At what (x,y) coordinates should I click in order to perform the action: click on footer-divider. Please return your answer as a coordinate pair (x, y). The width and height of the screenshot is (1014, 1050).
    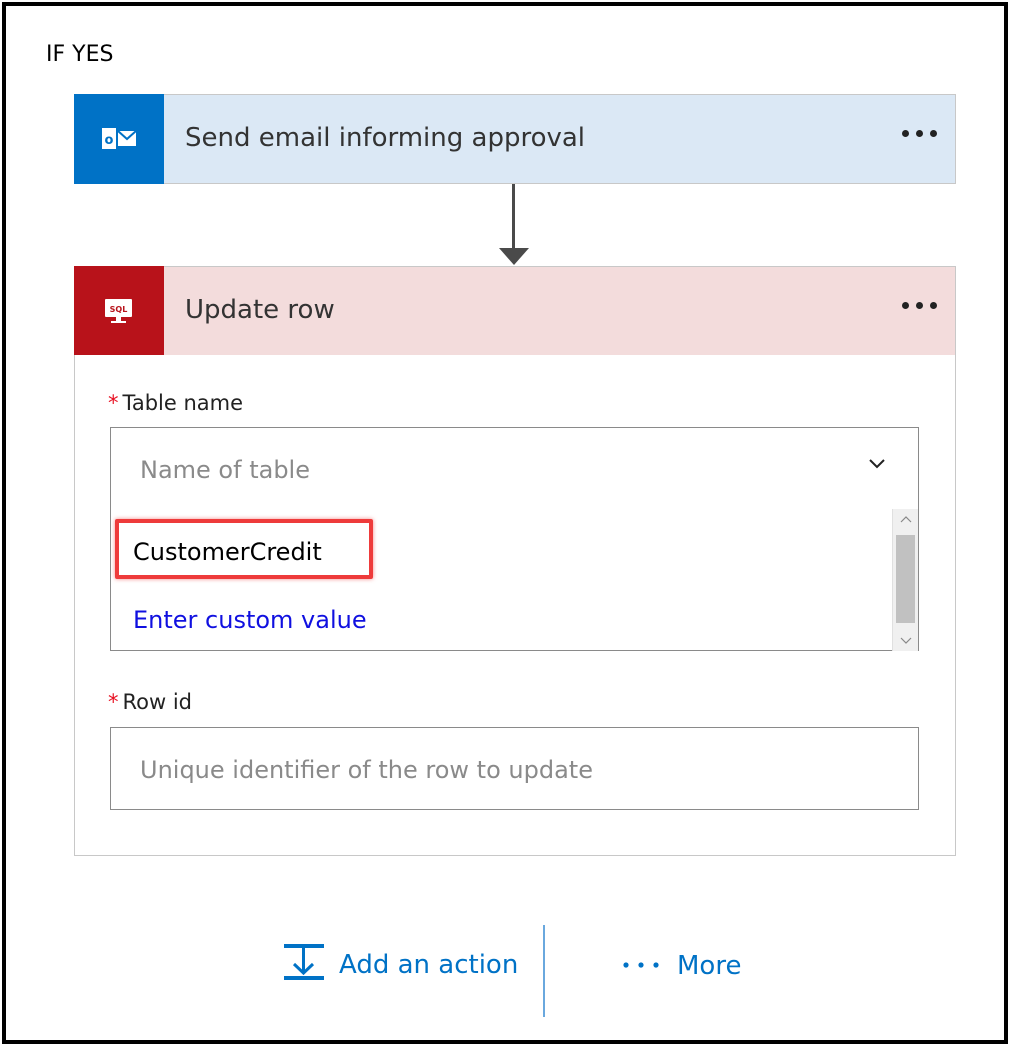
    Looking at the image, I should click on (544, 971).